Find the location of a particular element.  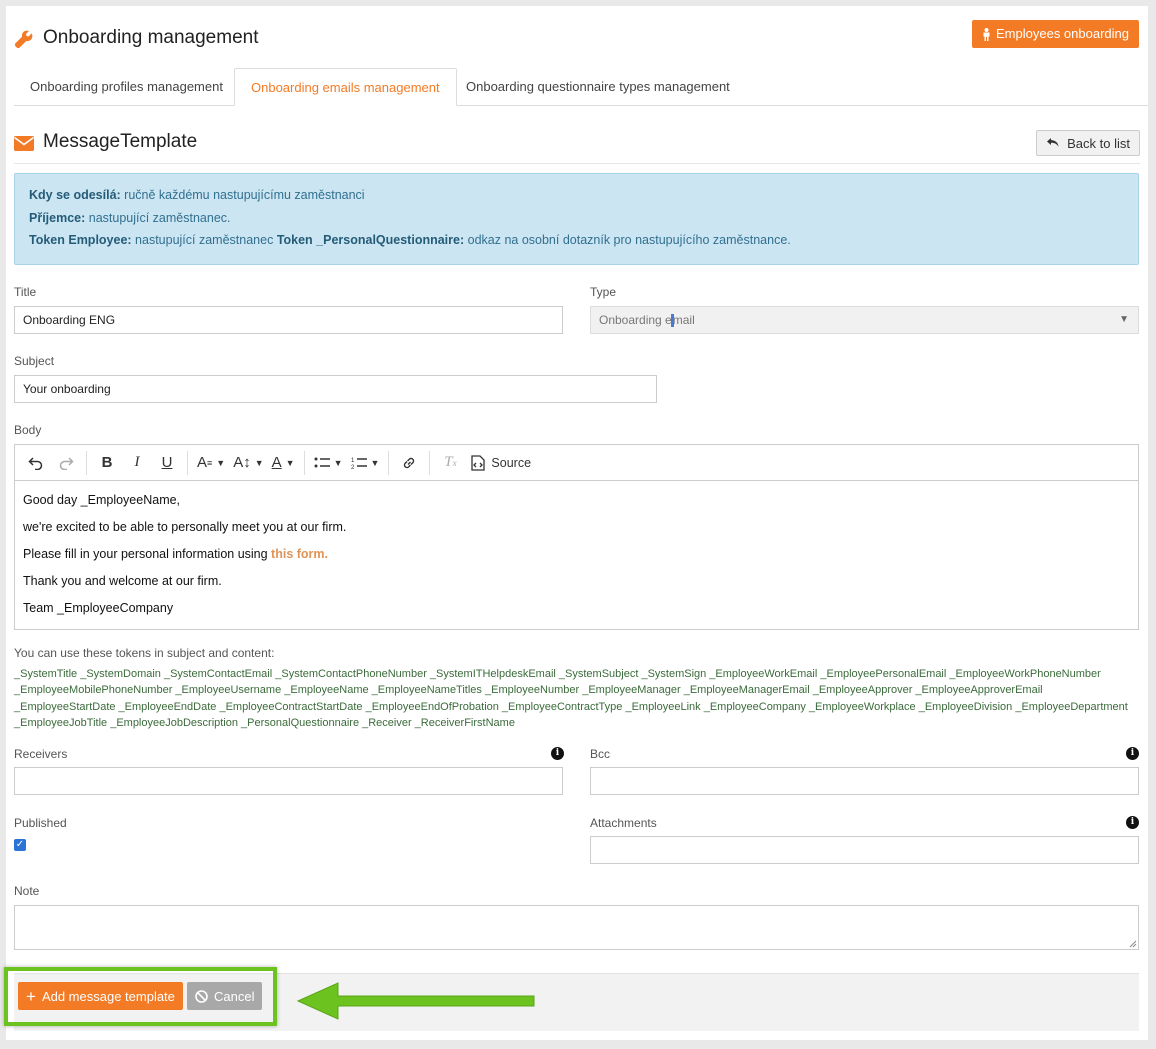

numbered-list-icon: 1 2 ▼ is located at coordinates (365, 463).